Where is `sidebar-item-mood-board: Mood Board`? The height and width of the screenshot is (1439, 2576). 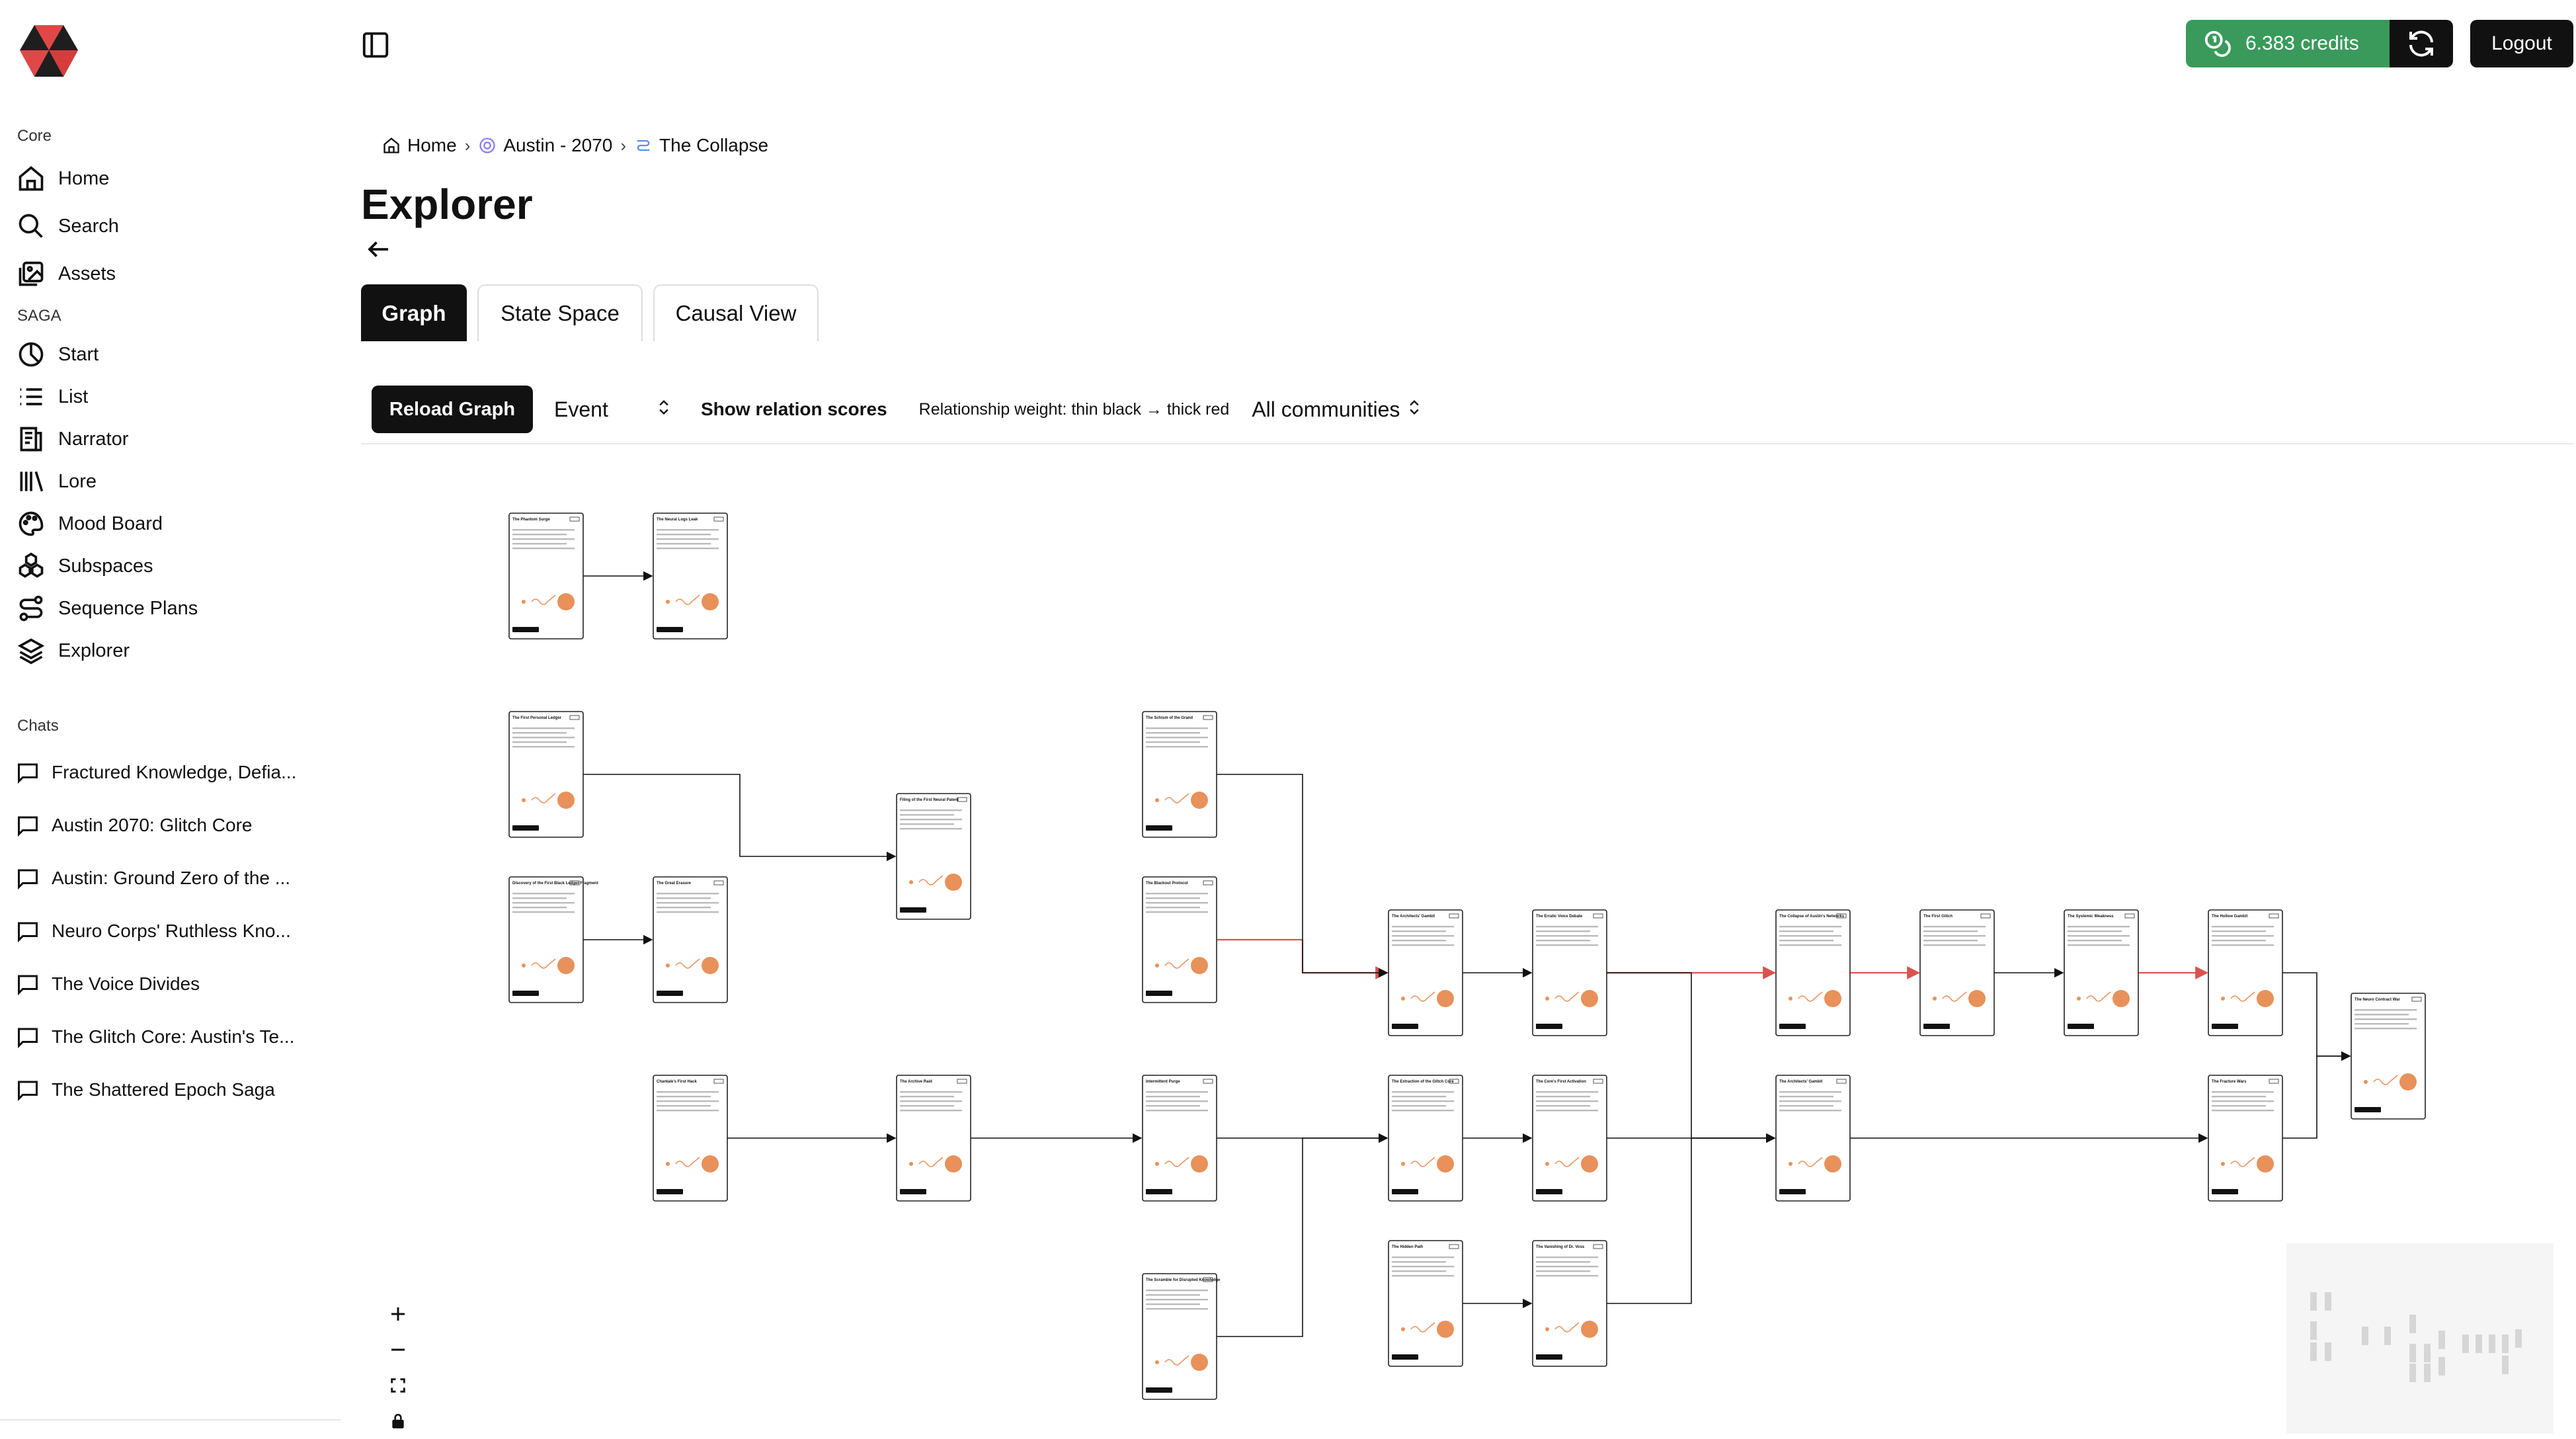 sidebar-item-mood-board: Mood Board is located at coordinates (89, 523).